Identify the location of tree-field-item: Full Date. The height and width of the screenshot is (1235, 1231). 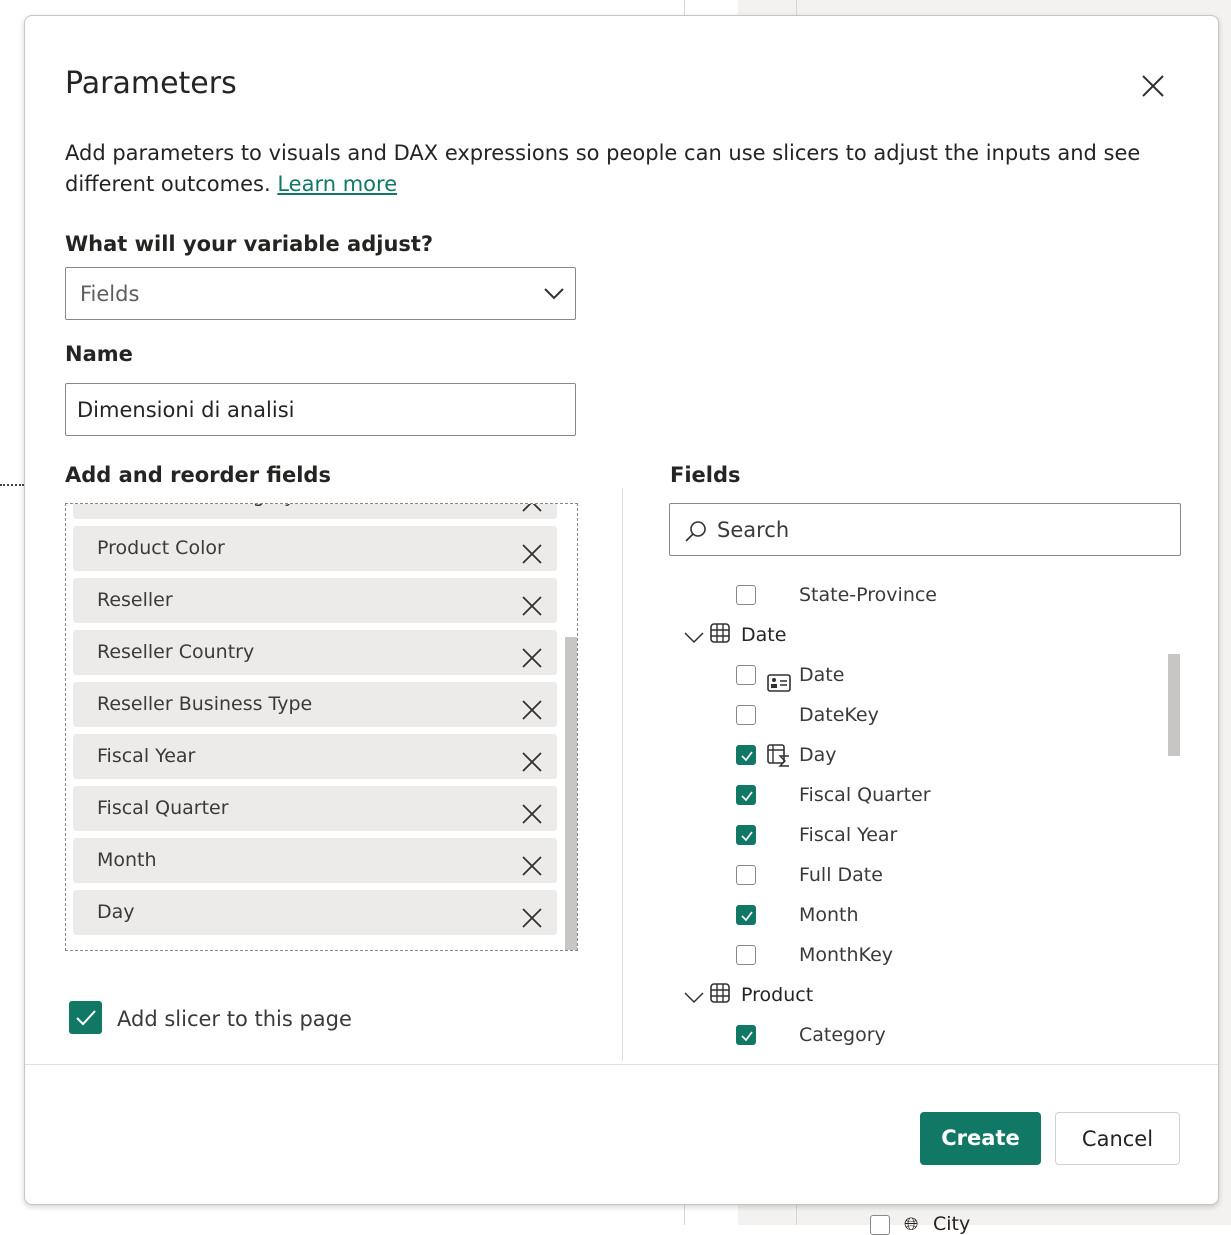
(919, 875).